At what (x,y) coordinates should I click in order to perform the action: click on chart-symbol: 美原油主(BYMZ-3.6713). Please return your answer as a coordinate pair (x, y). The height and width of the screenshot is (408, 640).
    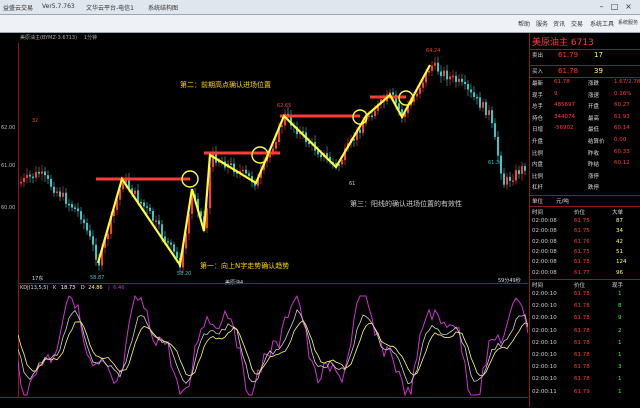
    Looking at the image, I should click on (48, 37).